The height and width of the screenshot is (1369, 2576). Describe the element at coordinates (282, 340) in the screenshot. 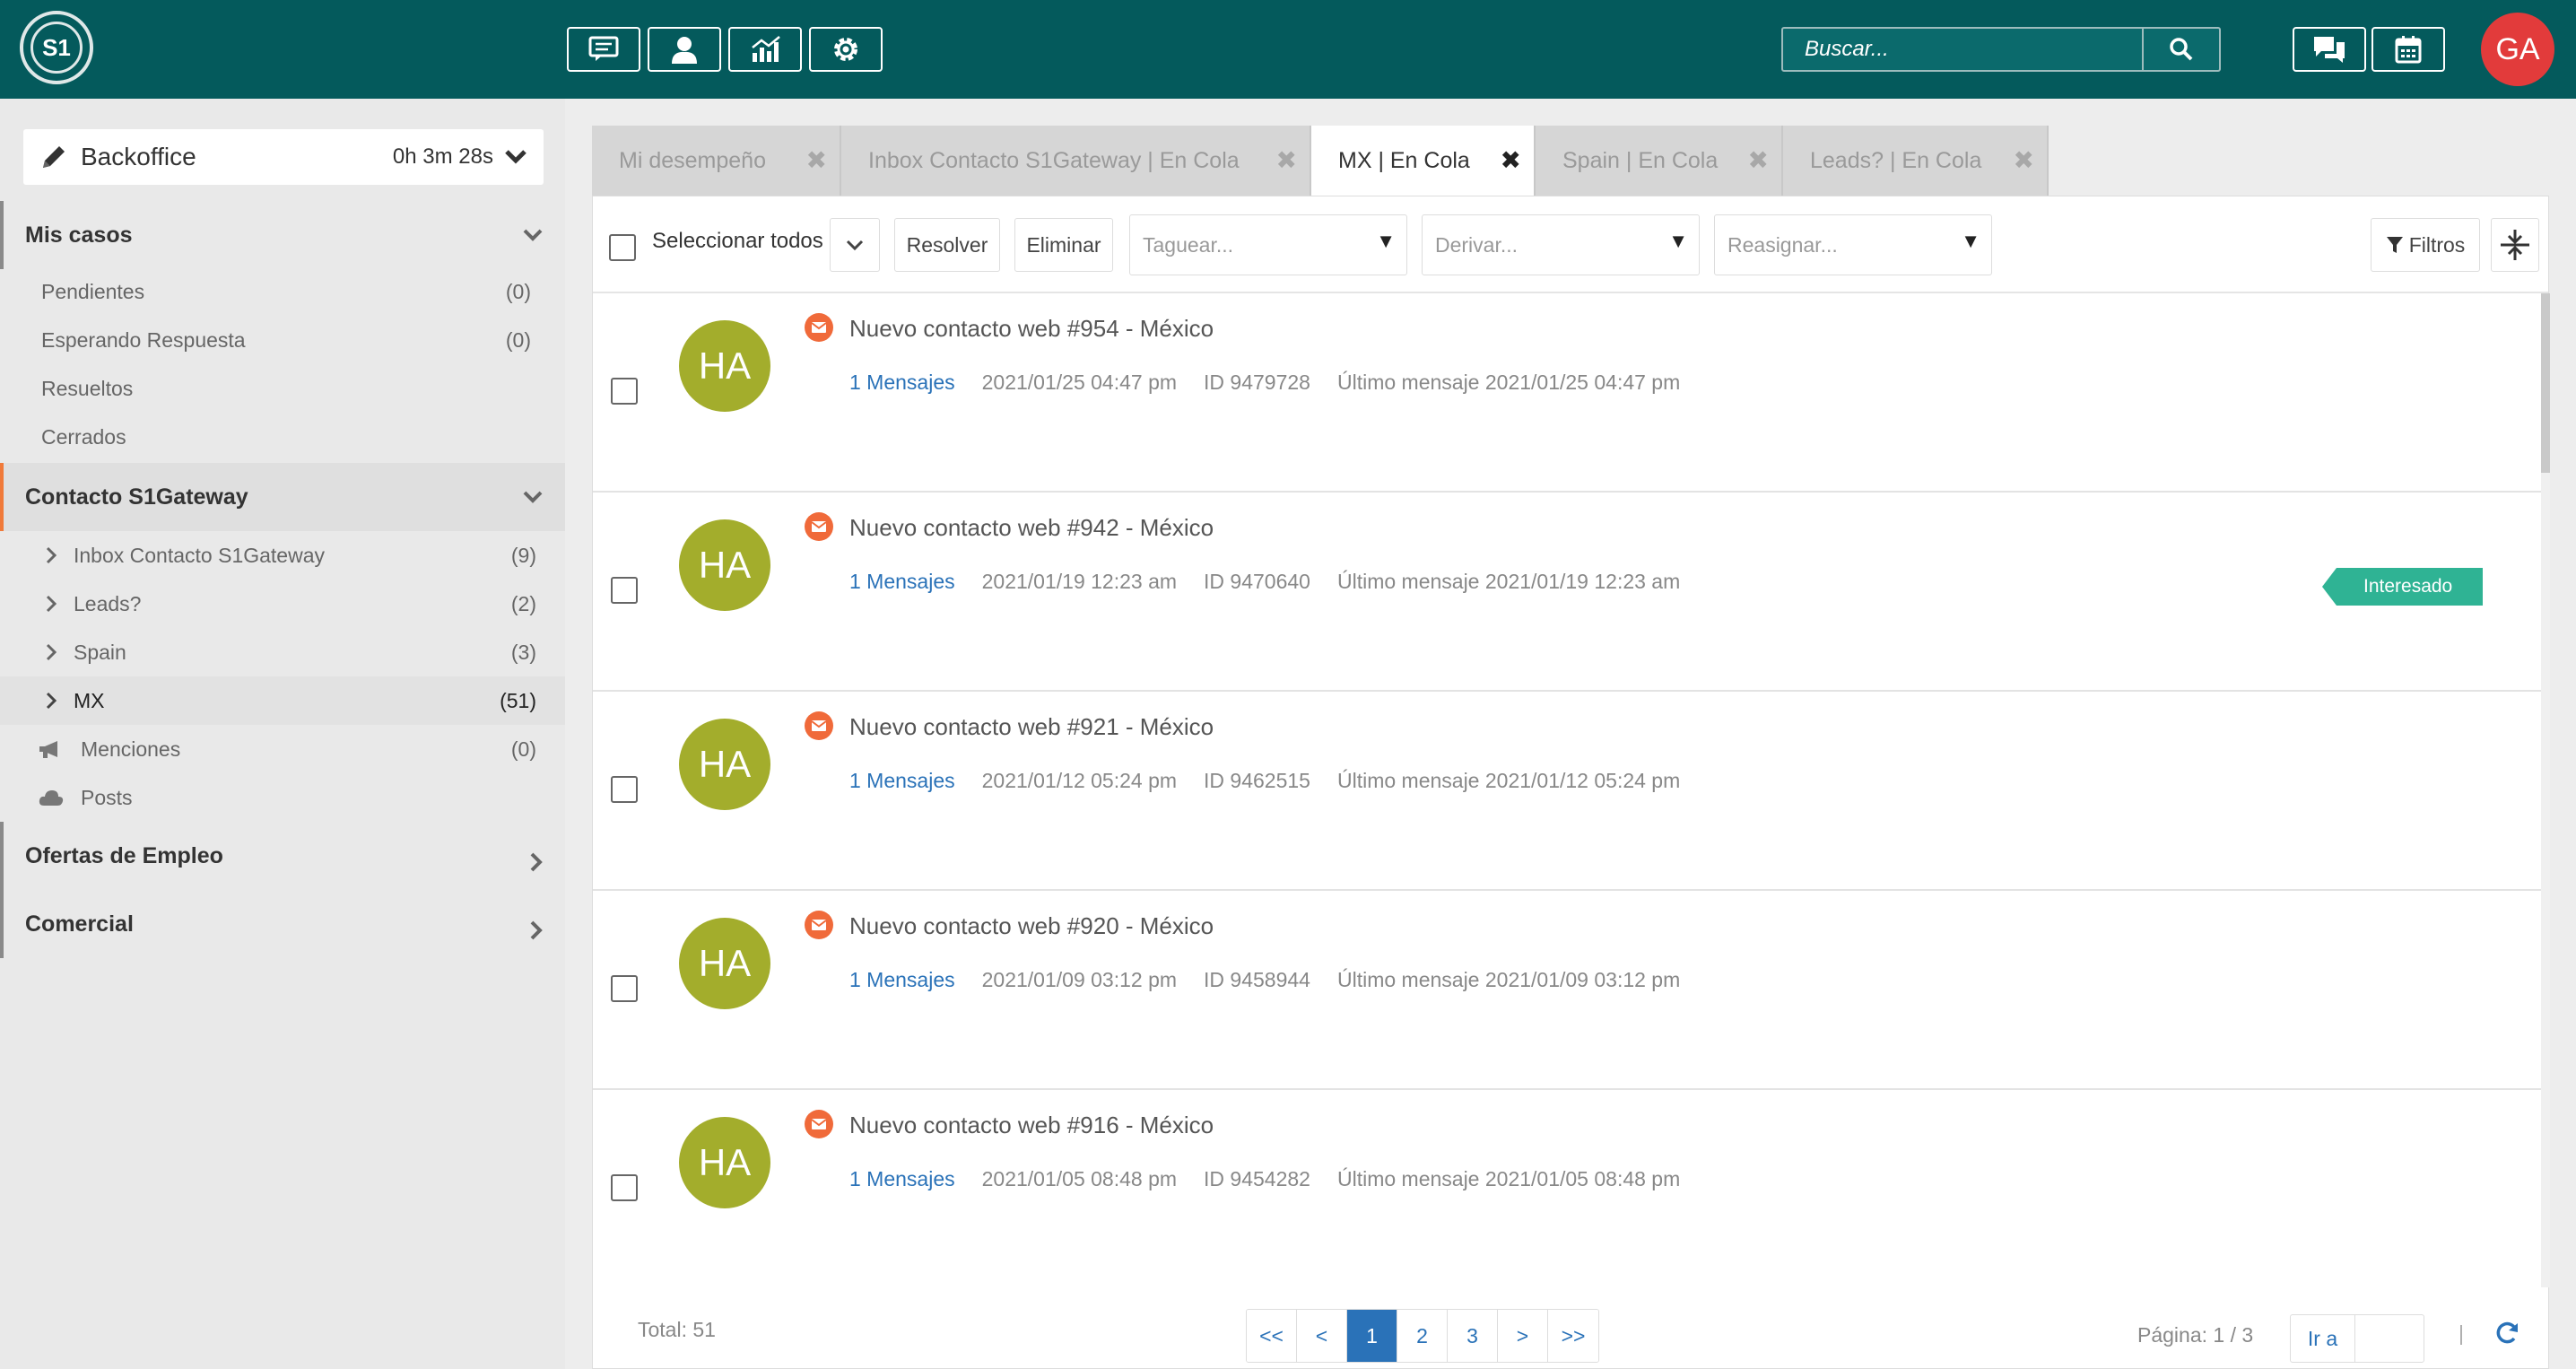

I see `sidebar-item-esperando-respuesta: Esperando Respuesta (0)` at that location.